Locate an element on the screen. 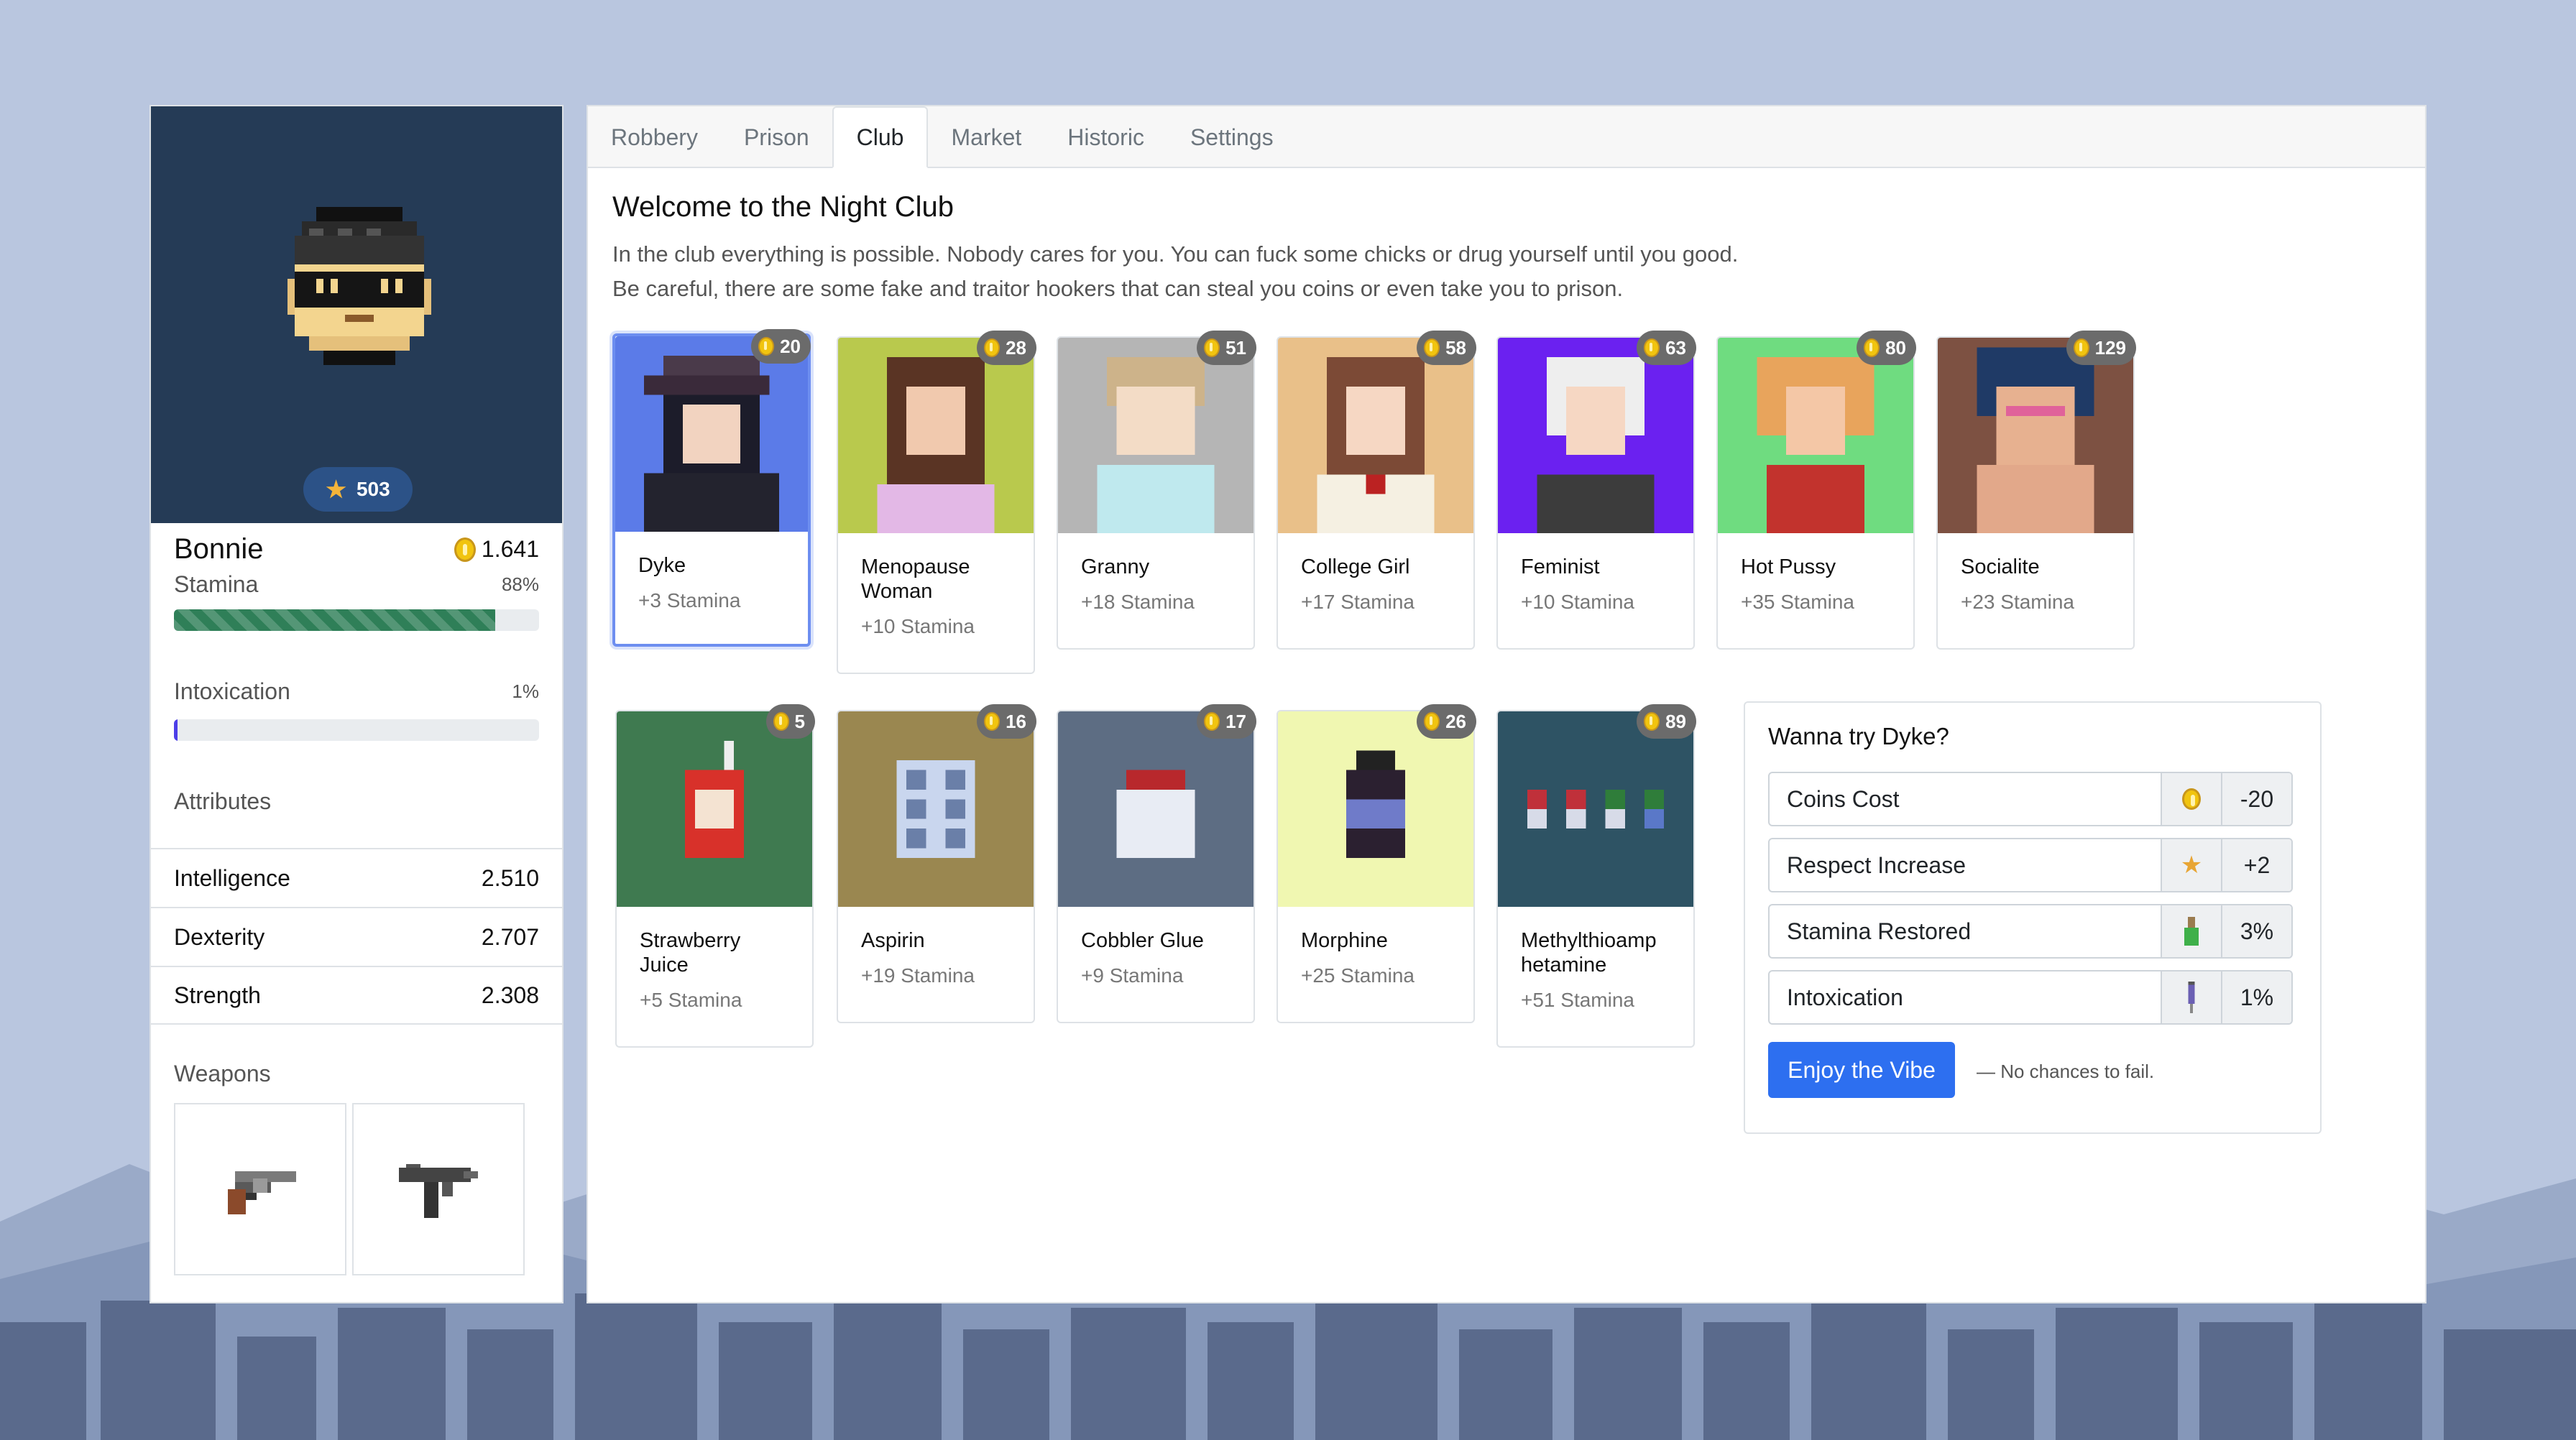  tab-settings: Settings is located at coordinates (1232, 137).